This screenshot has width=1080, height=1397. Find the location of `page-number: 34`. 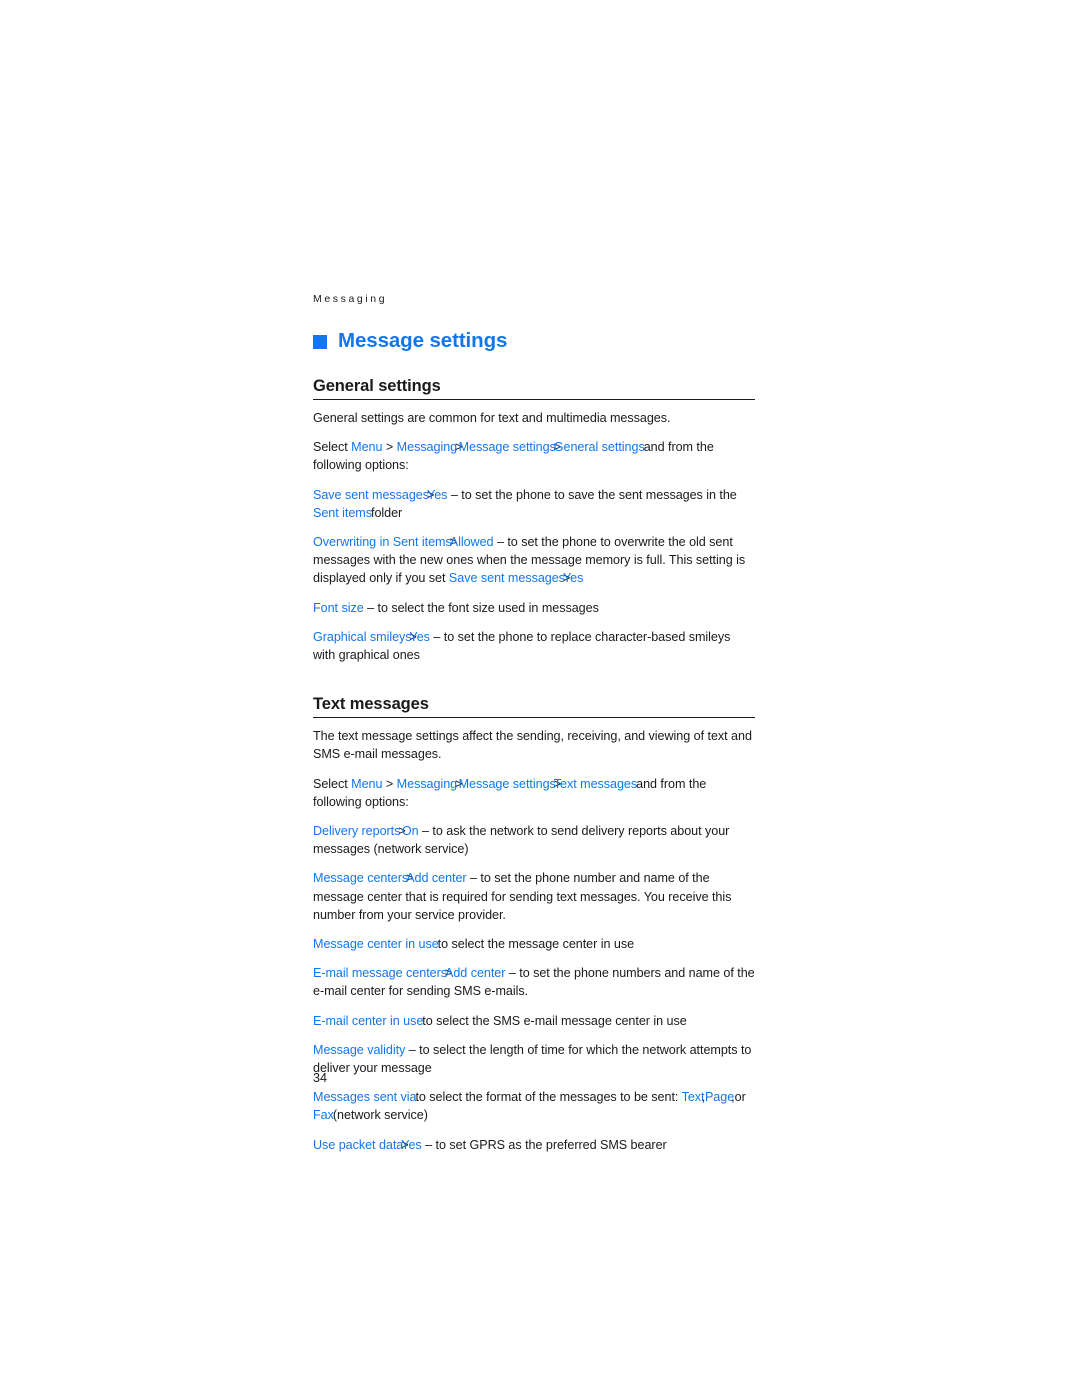

page-number: 34 is located at coordinates (320, 1078).